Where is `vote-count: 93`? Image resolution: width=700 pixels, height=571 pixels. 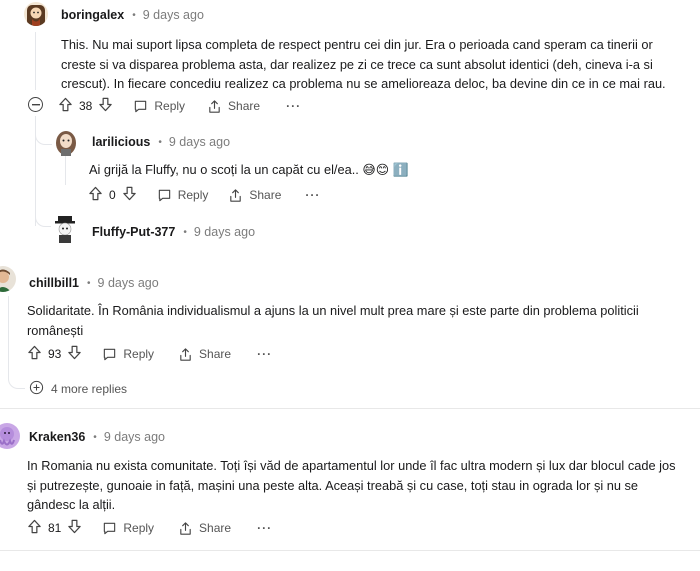
vote-count: 93 is located at coordinates (55, 354).